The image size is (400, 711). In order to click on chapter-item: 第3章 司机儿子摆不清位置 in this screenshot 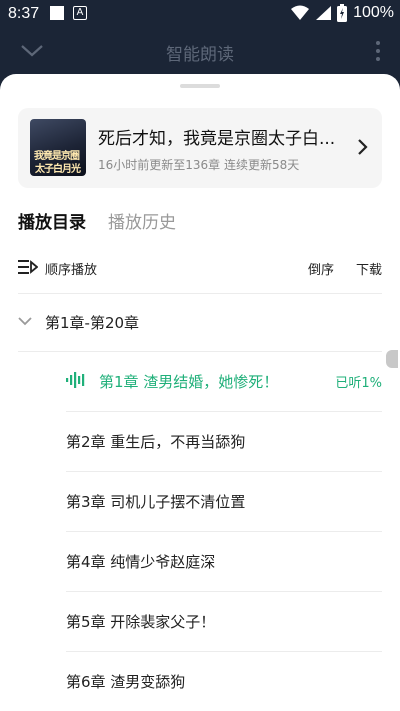, I will do `click(224, 502)`.